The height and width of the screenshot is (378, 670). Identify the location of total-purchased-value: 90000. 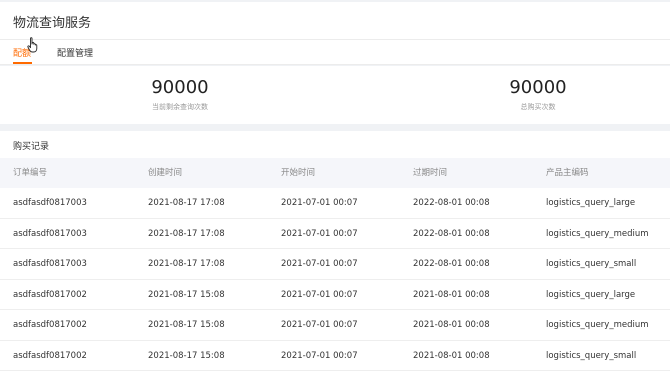
(538, 87).